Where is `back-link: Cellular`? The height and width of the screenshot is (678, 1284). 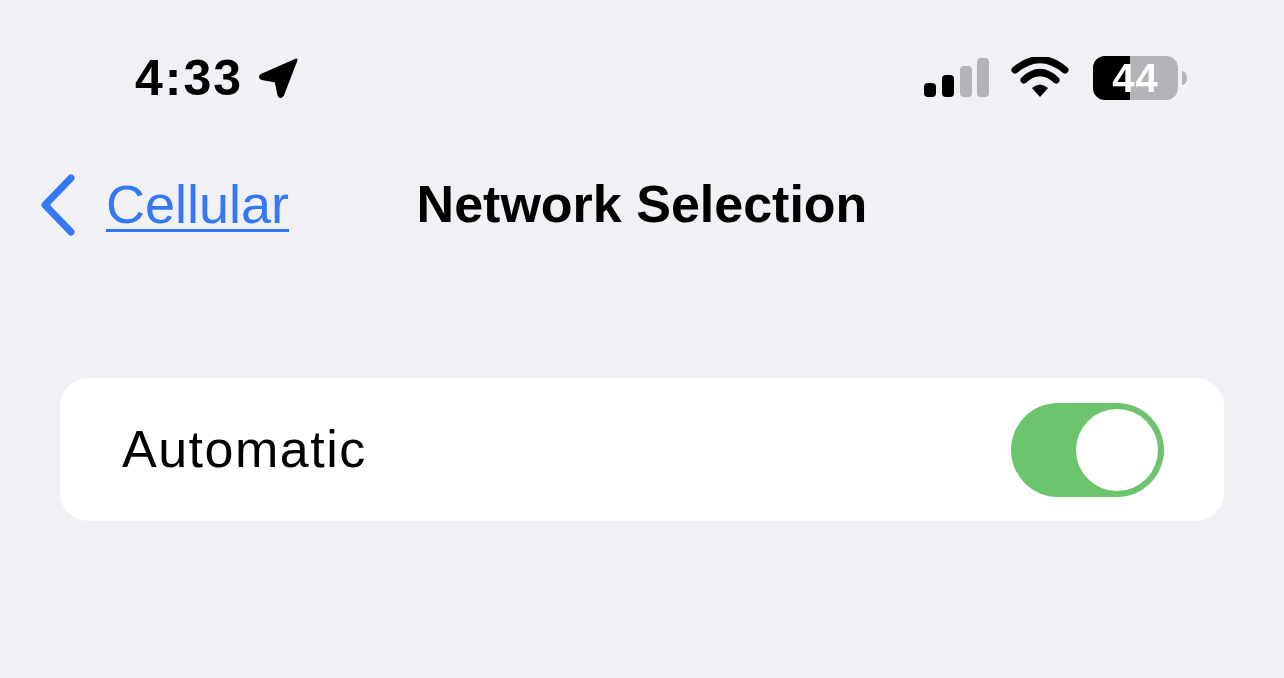 back-link: Cellular is located at coordinates (164, 205).